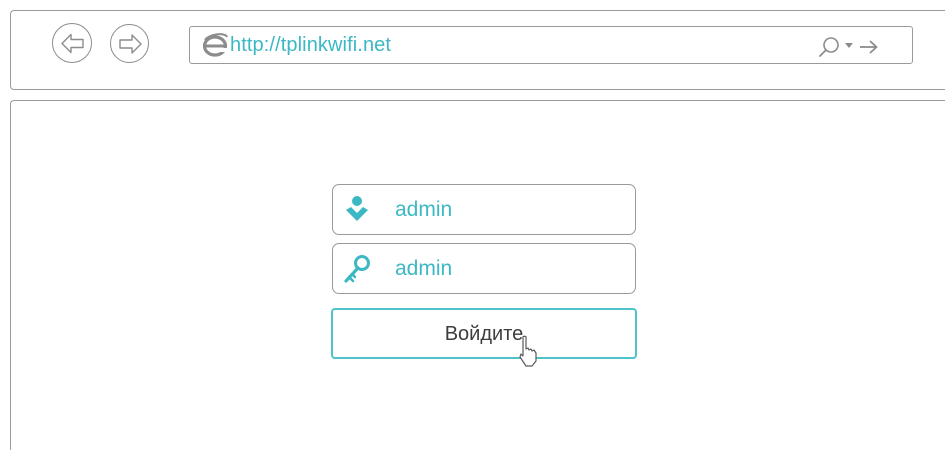 The image size is (945, 450). What do you see at coordinates (484, 268) in the screenshot?
I see `password-field: admin` at bounding box center [484, 268].